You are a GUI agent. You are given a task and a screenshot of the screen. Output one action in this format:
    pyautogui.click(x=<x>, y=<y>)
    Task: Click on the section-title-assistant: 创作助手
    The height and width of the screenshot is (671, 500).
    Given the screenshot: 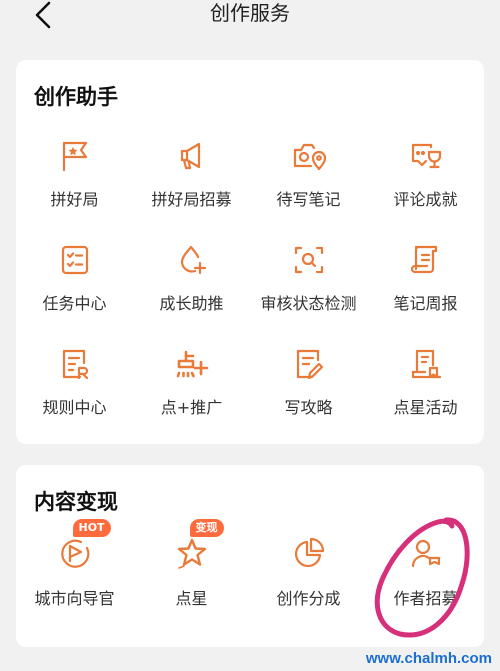 What is the action you would take?
    pyautogui.click(x=76, y=97)
    